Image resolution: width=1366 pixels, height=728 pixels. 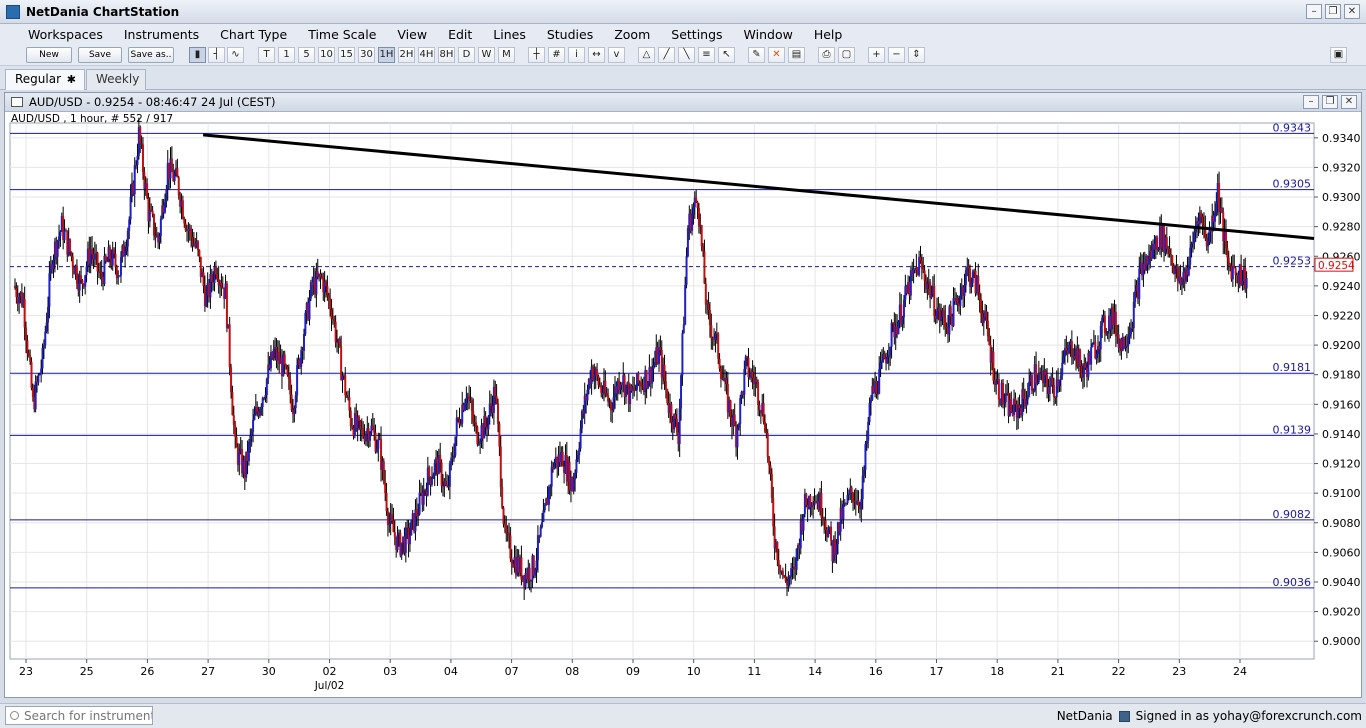 What do you see at coordinates (151, 55) in the screenshot?
I see `save-as-button: Save as..` at bounding box center [151, 55].